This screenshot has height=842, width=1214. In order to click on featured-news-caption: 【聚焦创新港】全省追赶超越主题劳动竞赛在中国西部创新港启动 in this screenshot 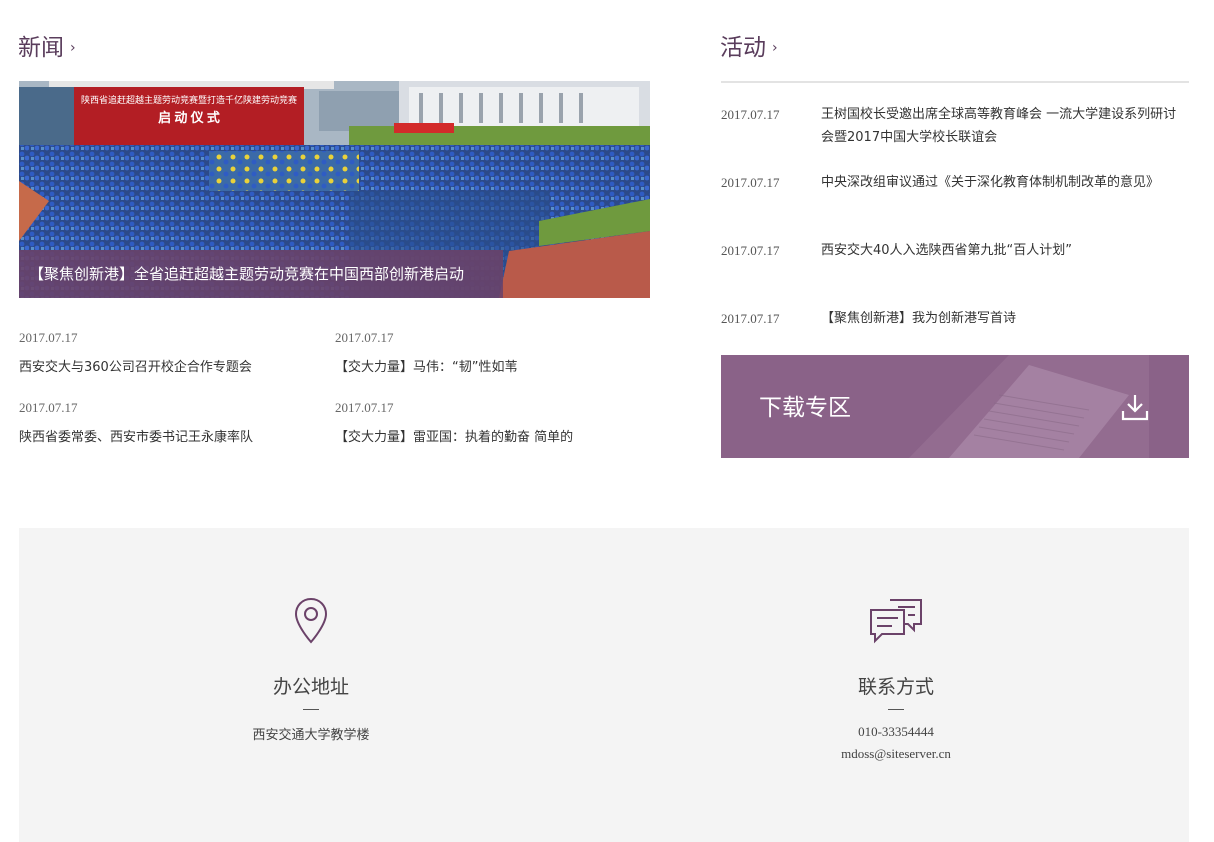, I will do `click(261, 274)`.